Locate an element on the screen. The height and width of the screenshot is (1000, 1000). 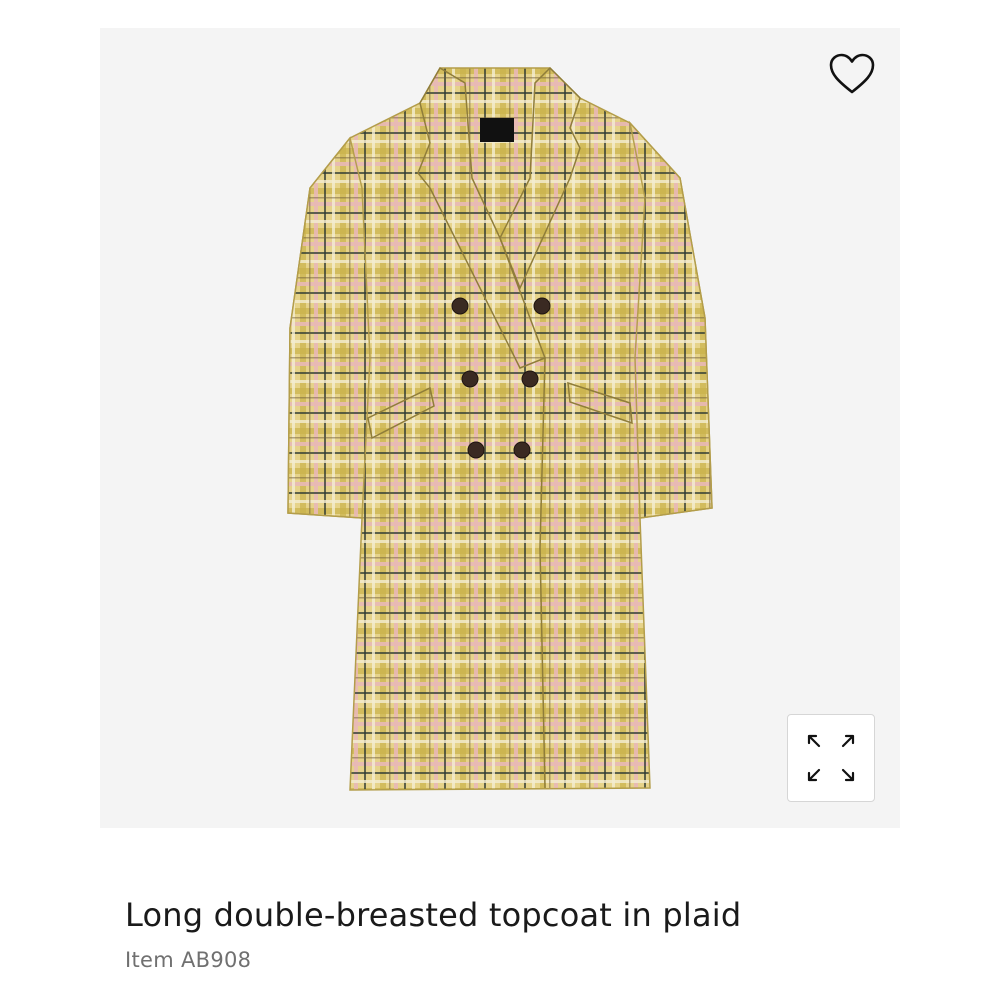
favorite-button is located at coordinates (852, 74).